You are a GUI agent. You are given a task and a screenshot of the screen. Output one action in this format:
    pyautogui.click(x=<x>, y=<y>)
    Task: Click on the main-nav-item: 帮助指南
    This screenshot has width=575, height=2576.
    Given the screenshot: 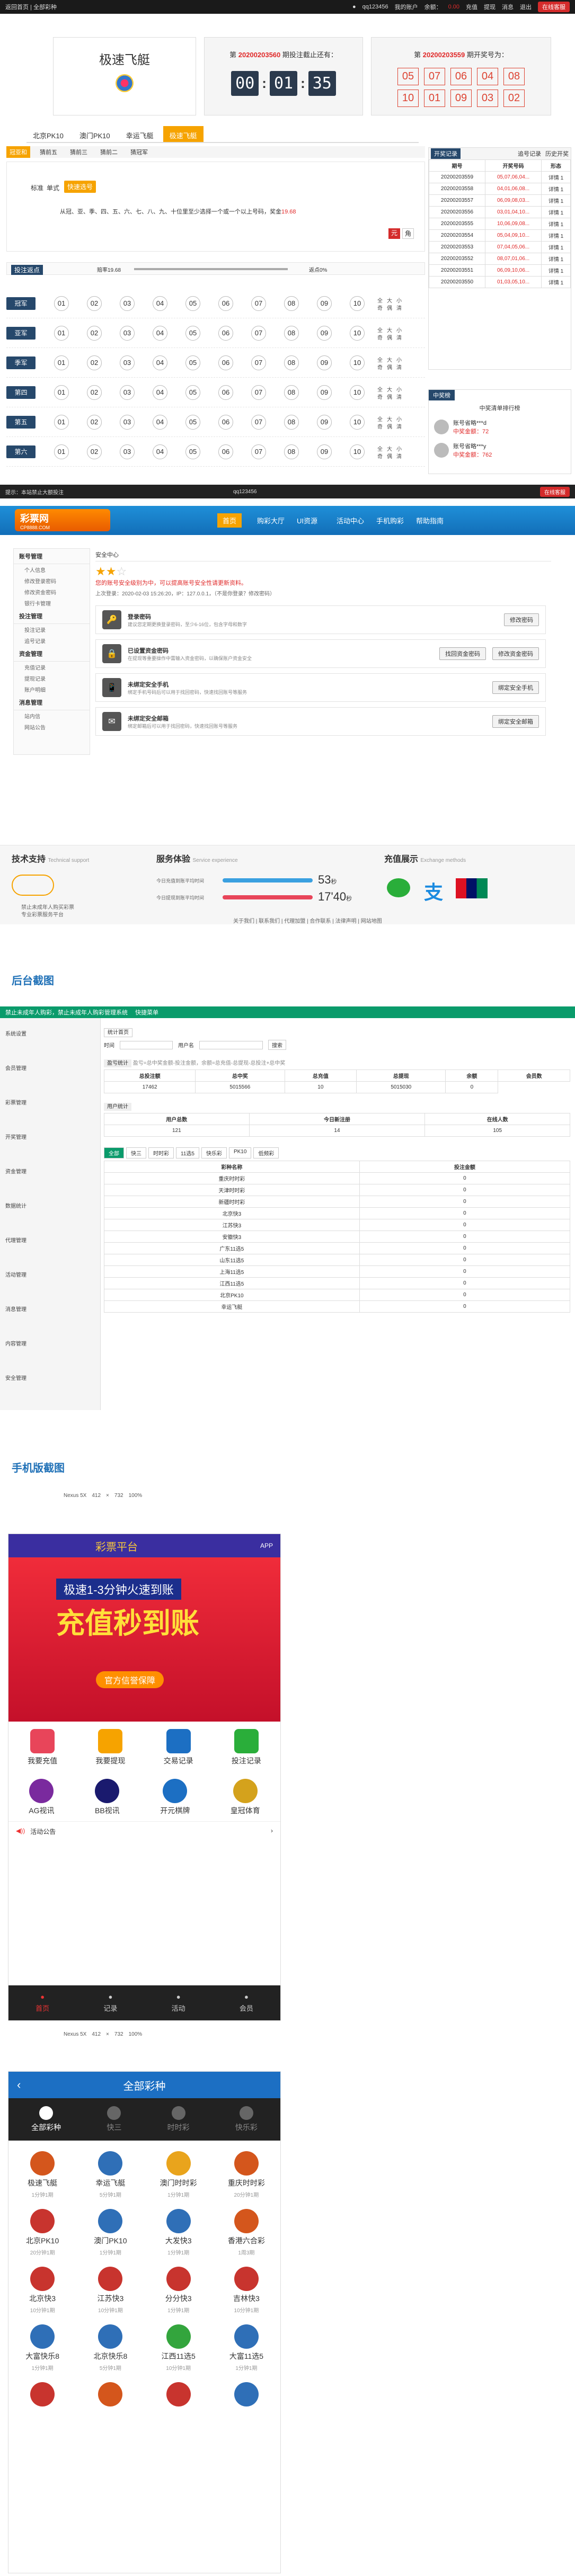 What is the action you would take?
    pyautogui.click(x=430, y=520)
    